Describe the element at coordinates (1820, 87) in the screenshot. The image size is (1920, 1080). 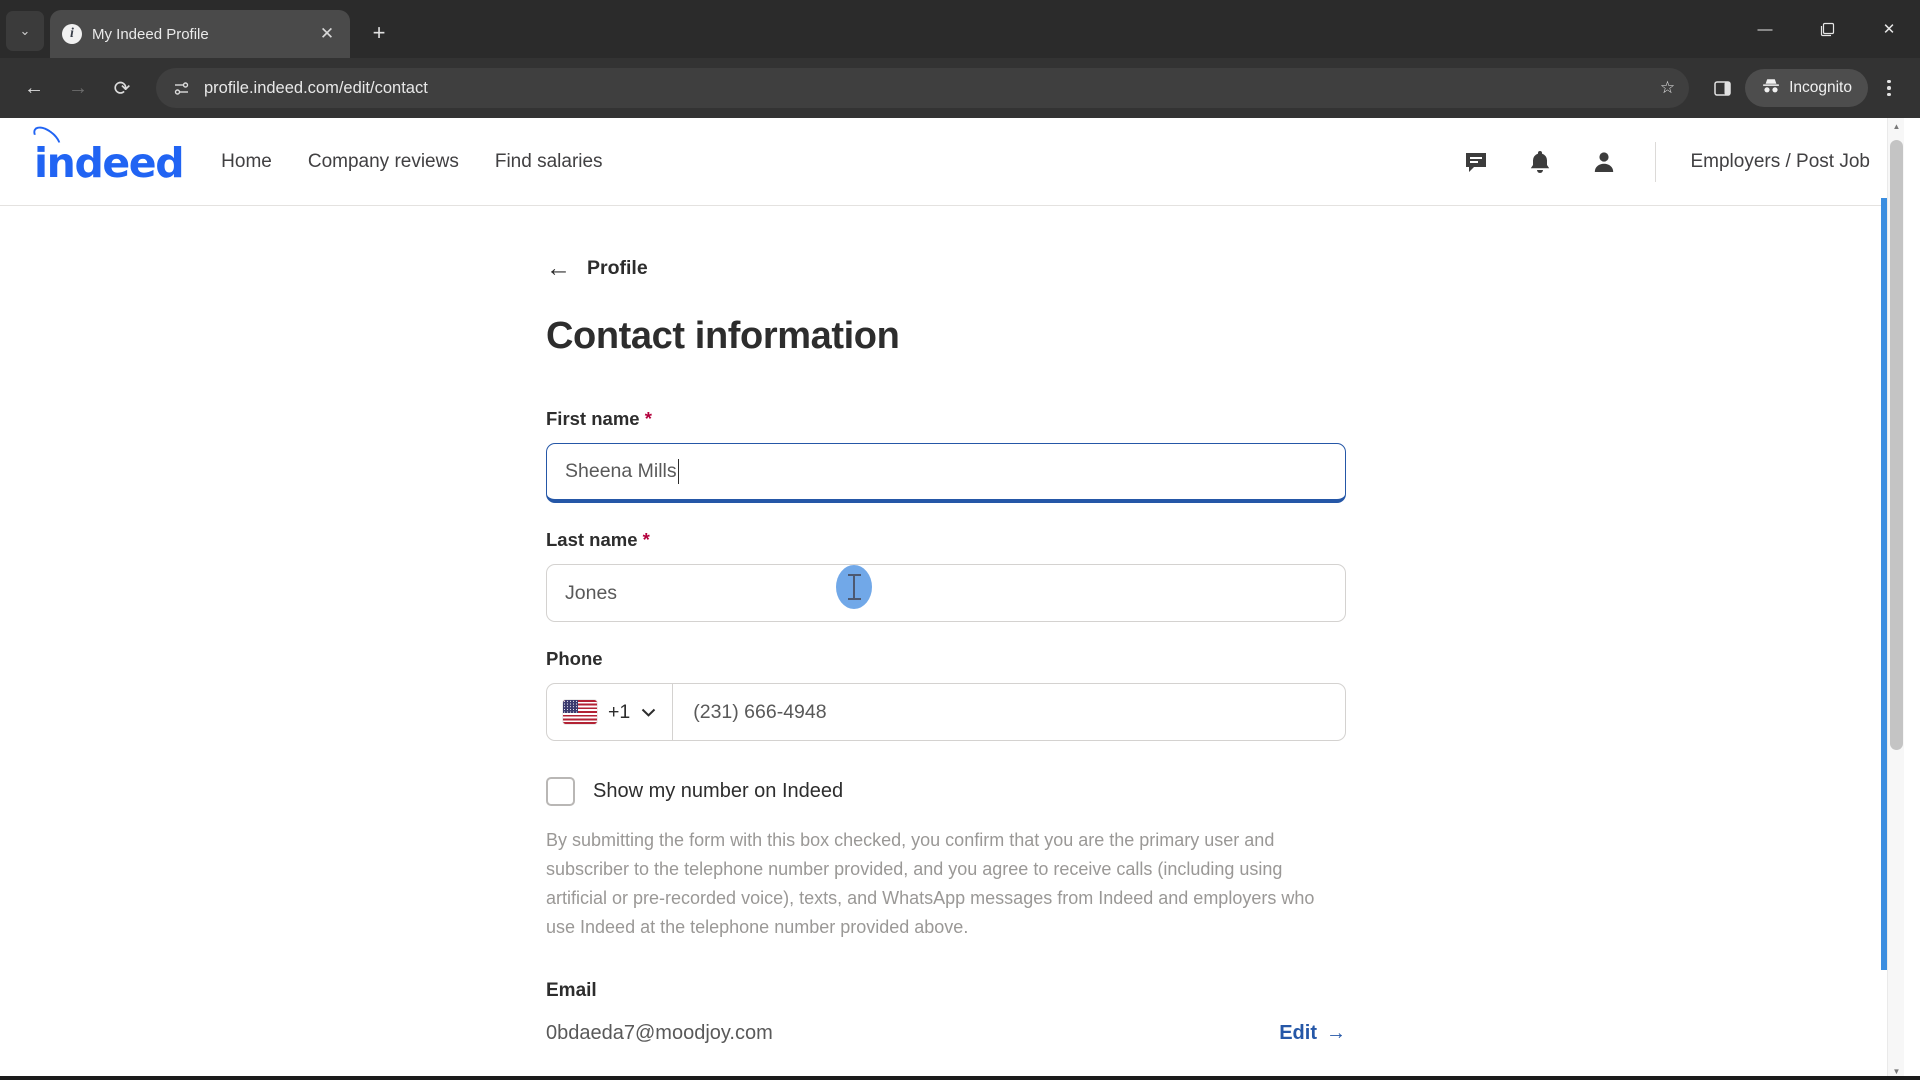
I see `incognito-label: Incognito` at that location.